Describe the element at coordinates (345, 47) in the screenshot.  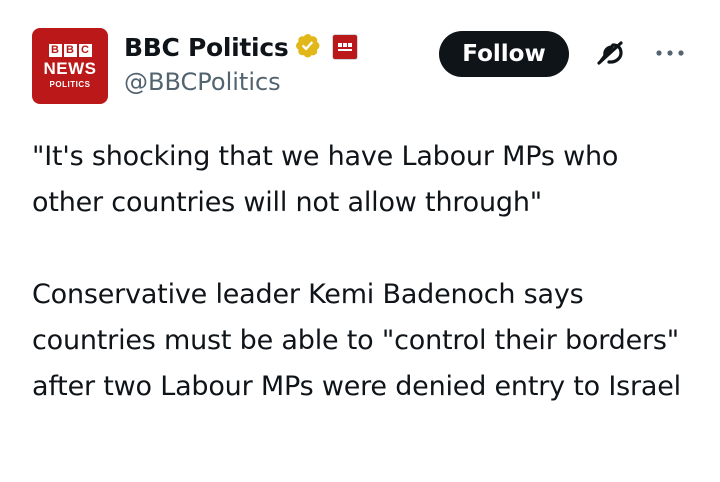
I see `bbc-news-badge-icon` at that location.